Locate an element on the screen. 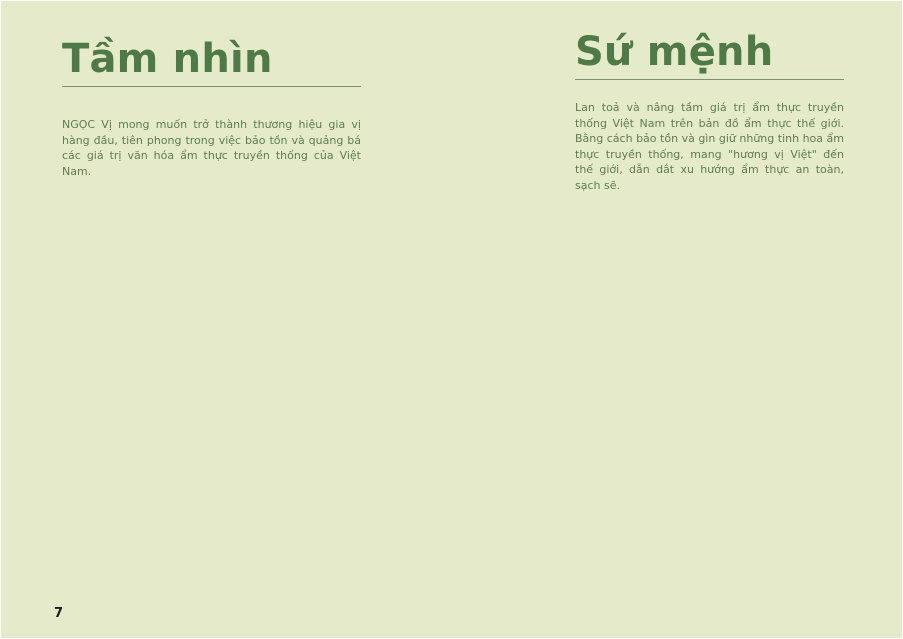 Image resolution: width=903 pixels, height=639 pixels. mission-heading: Sứ mệnh is located at coordinates (674, 52).